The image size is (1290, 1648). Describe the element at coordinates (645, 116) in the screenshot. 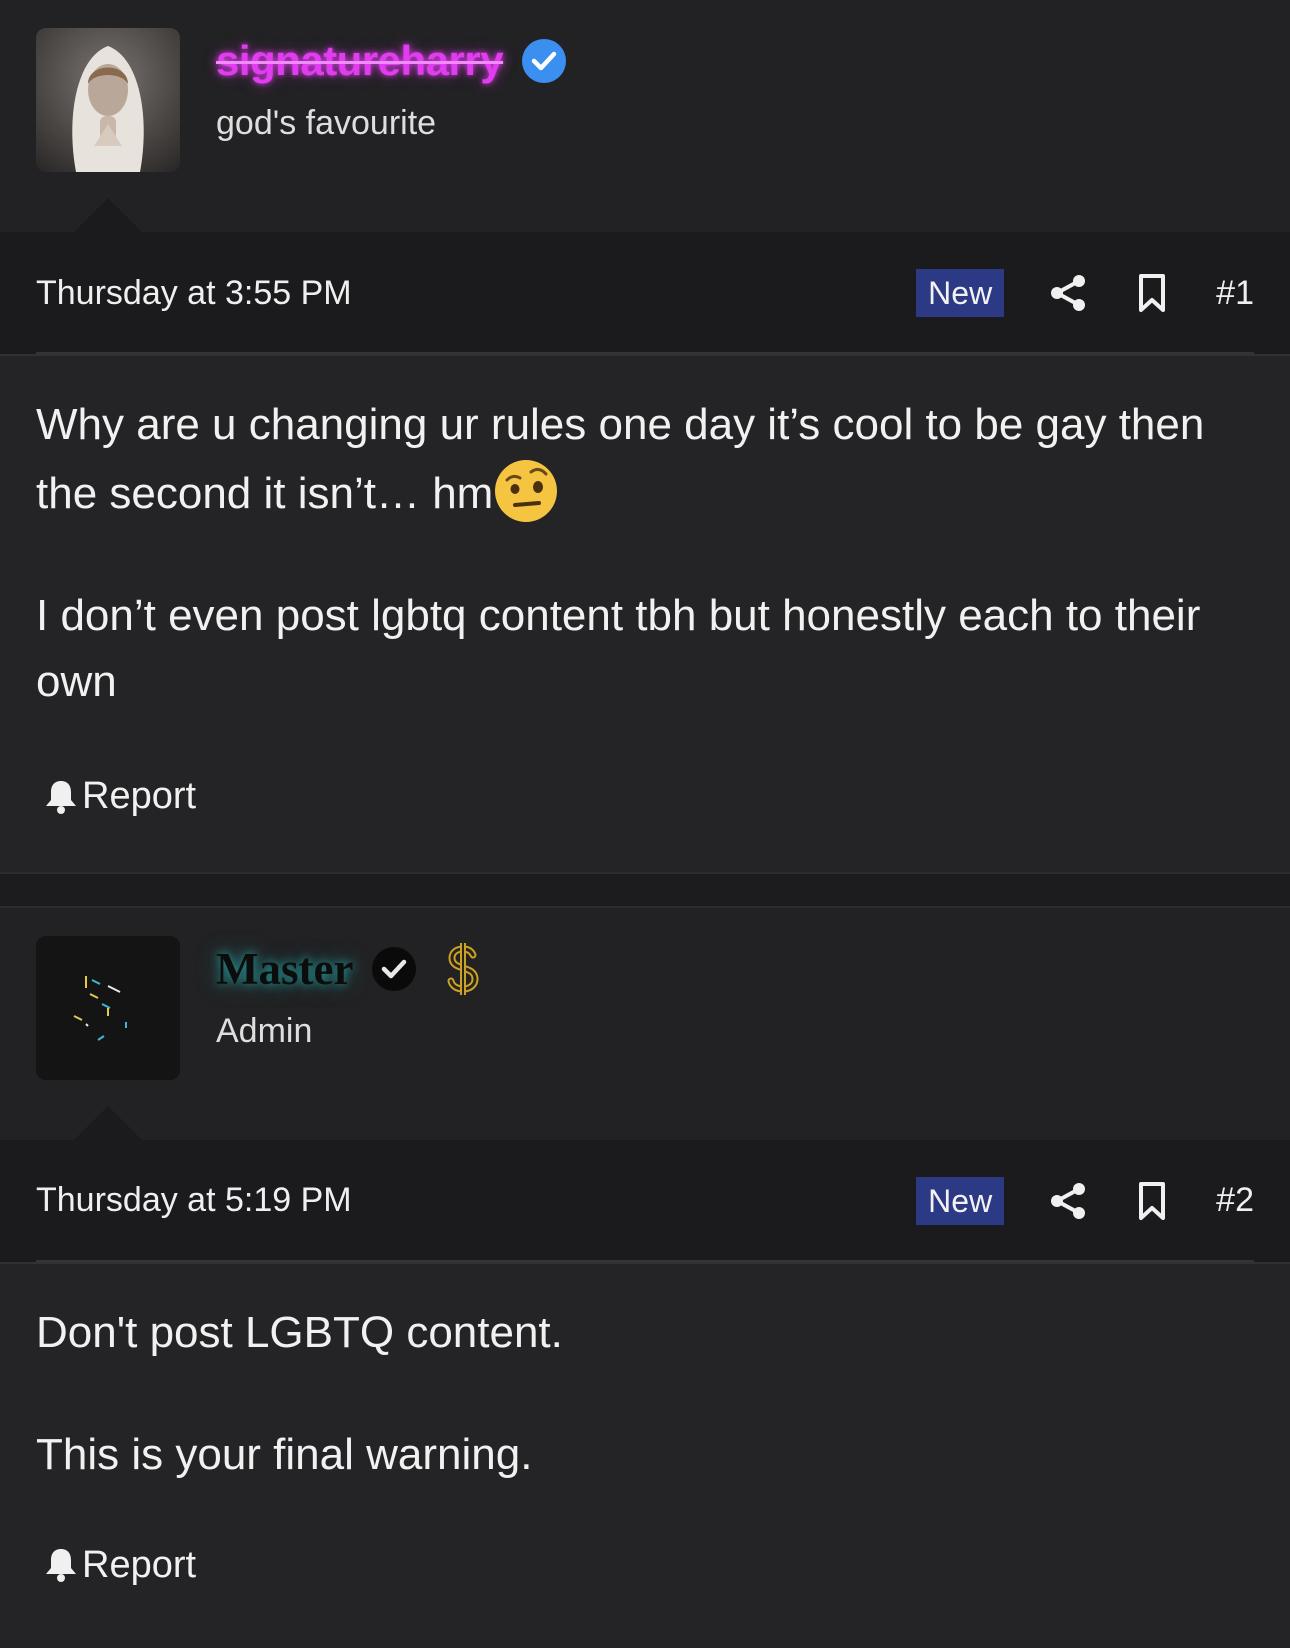

I see `post-1-user-header: signatureharry god's favourite` at that location.